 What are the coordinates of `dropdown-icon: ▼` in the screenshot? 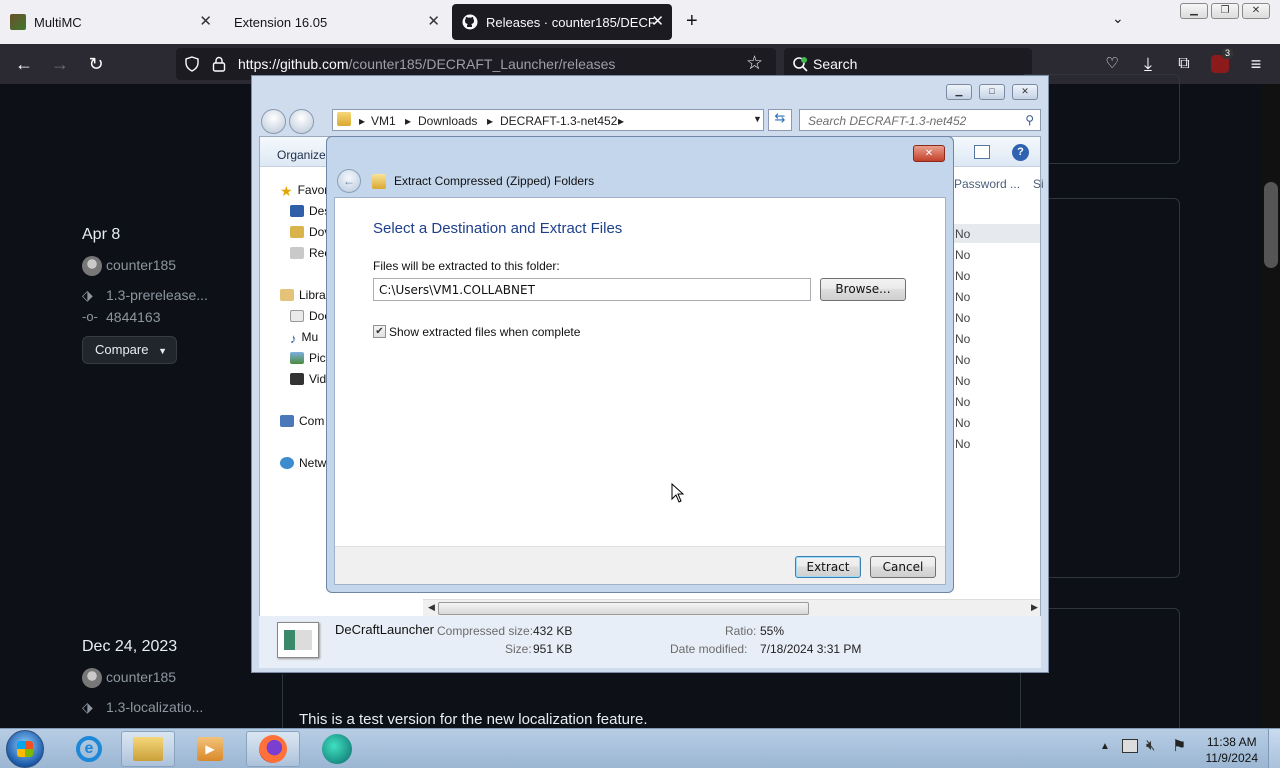 It's located at (757, 119).